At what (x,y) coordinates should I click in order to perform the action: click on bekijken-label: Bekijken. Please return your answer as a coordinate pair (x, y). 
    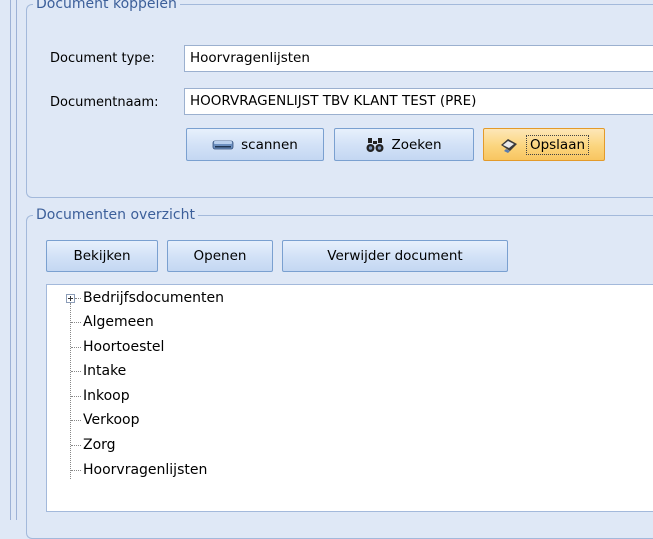
    Looking at the image, I should click on (102, 256).